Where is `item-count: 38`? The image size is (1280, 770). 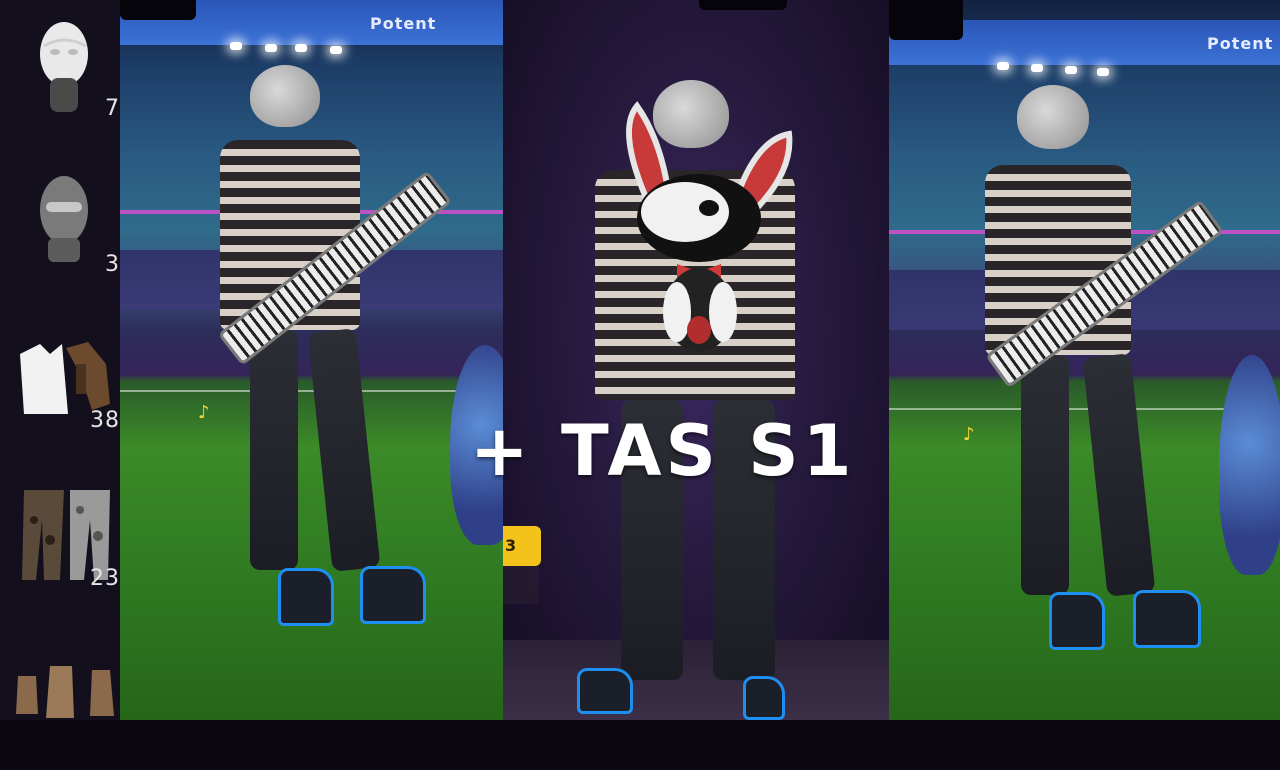
item-count: 38 is located at coordinates (105, 420).